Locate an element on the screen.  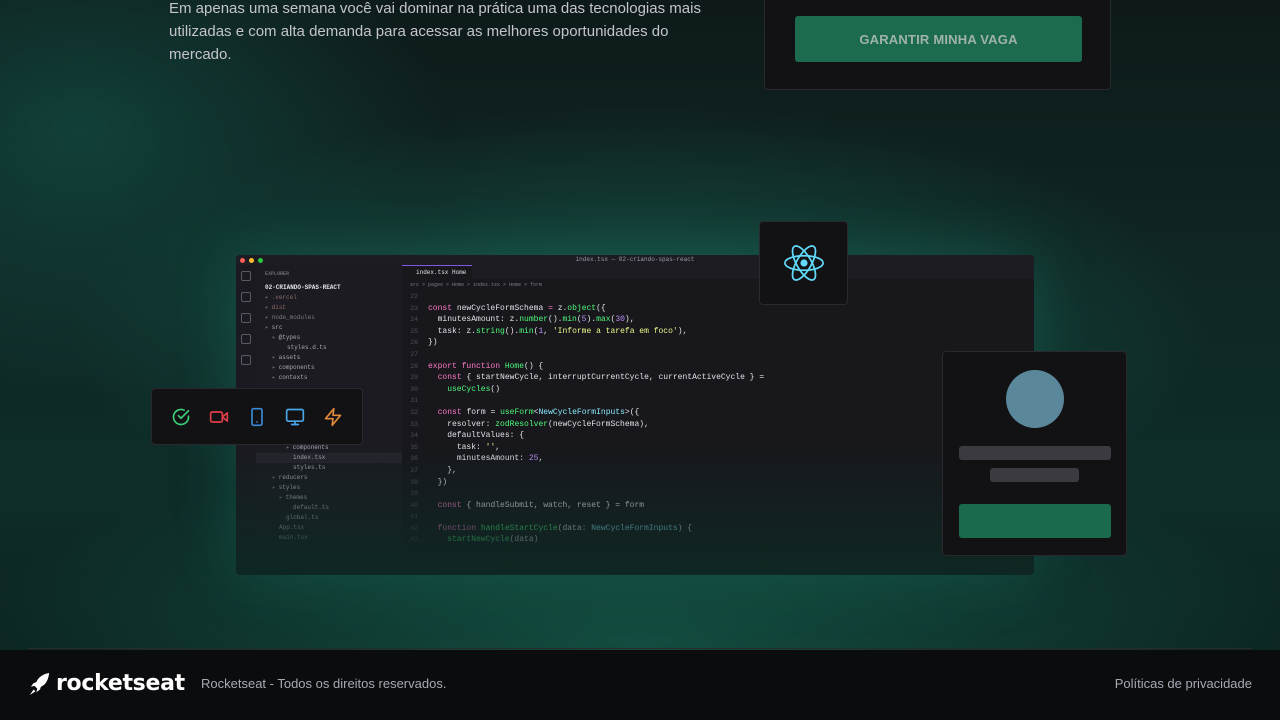
tree-item: src is located at coordinates (329, 328).